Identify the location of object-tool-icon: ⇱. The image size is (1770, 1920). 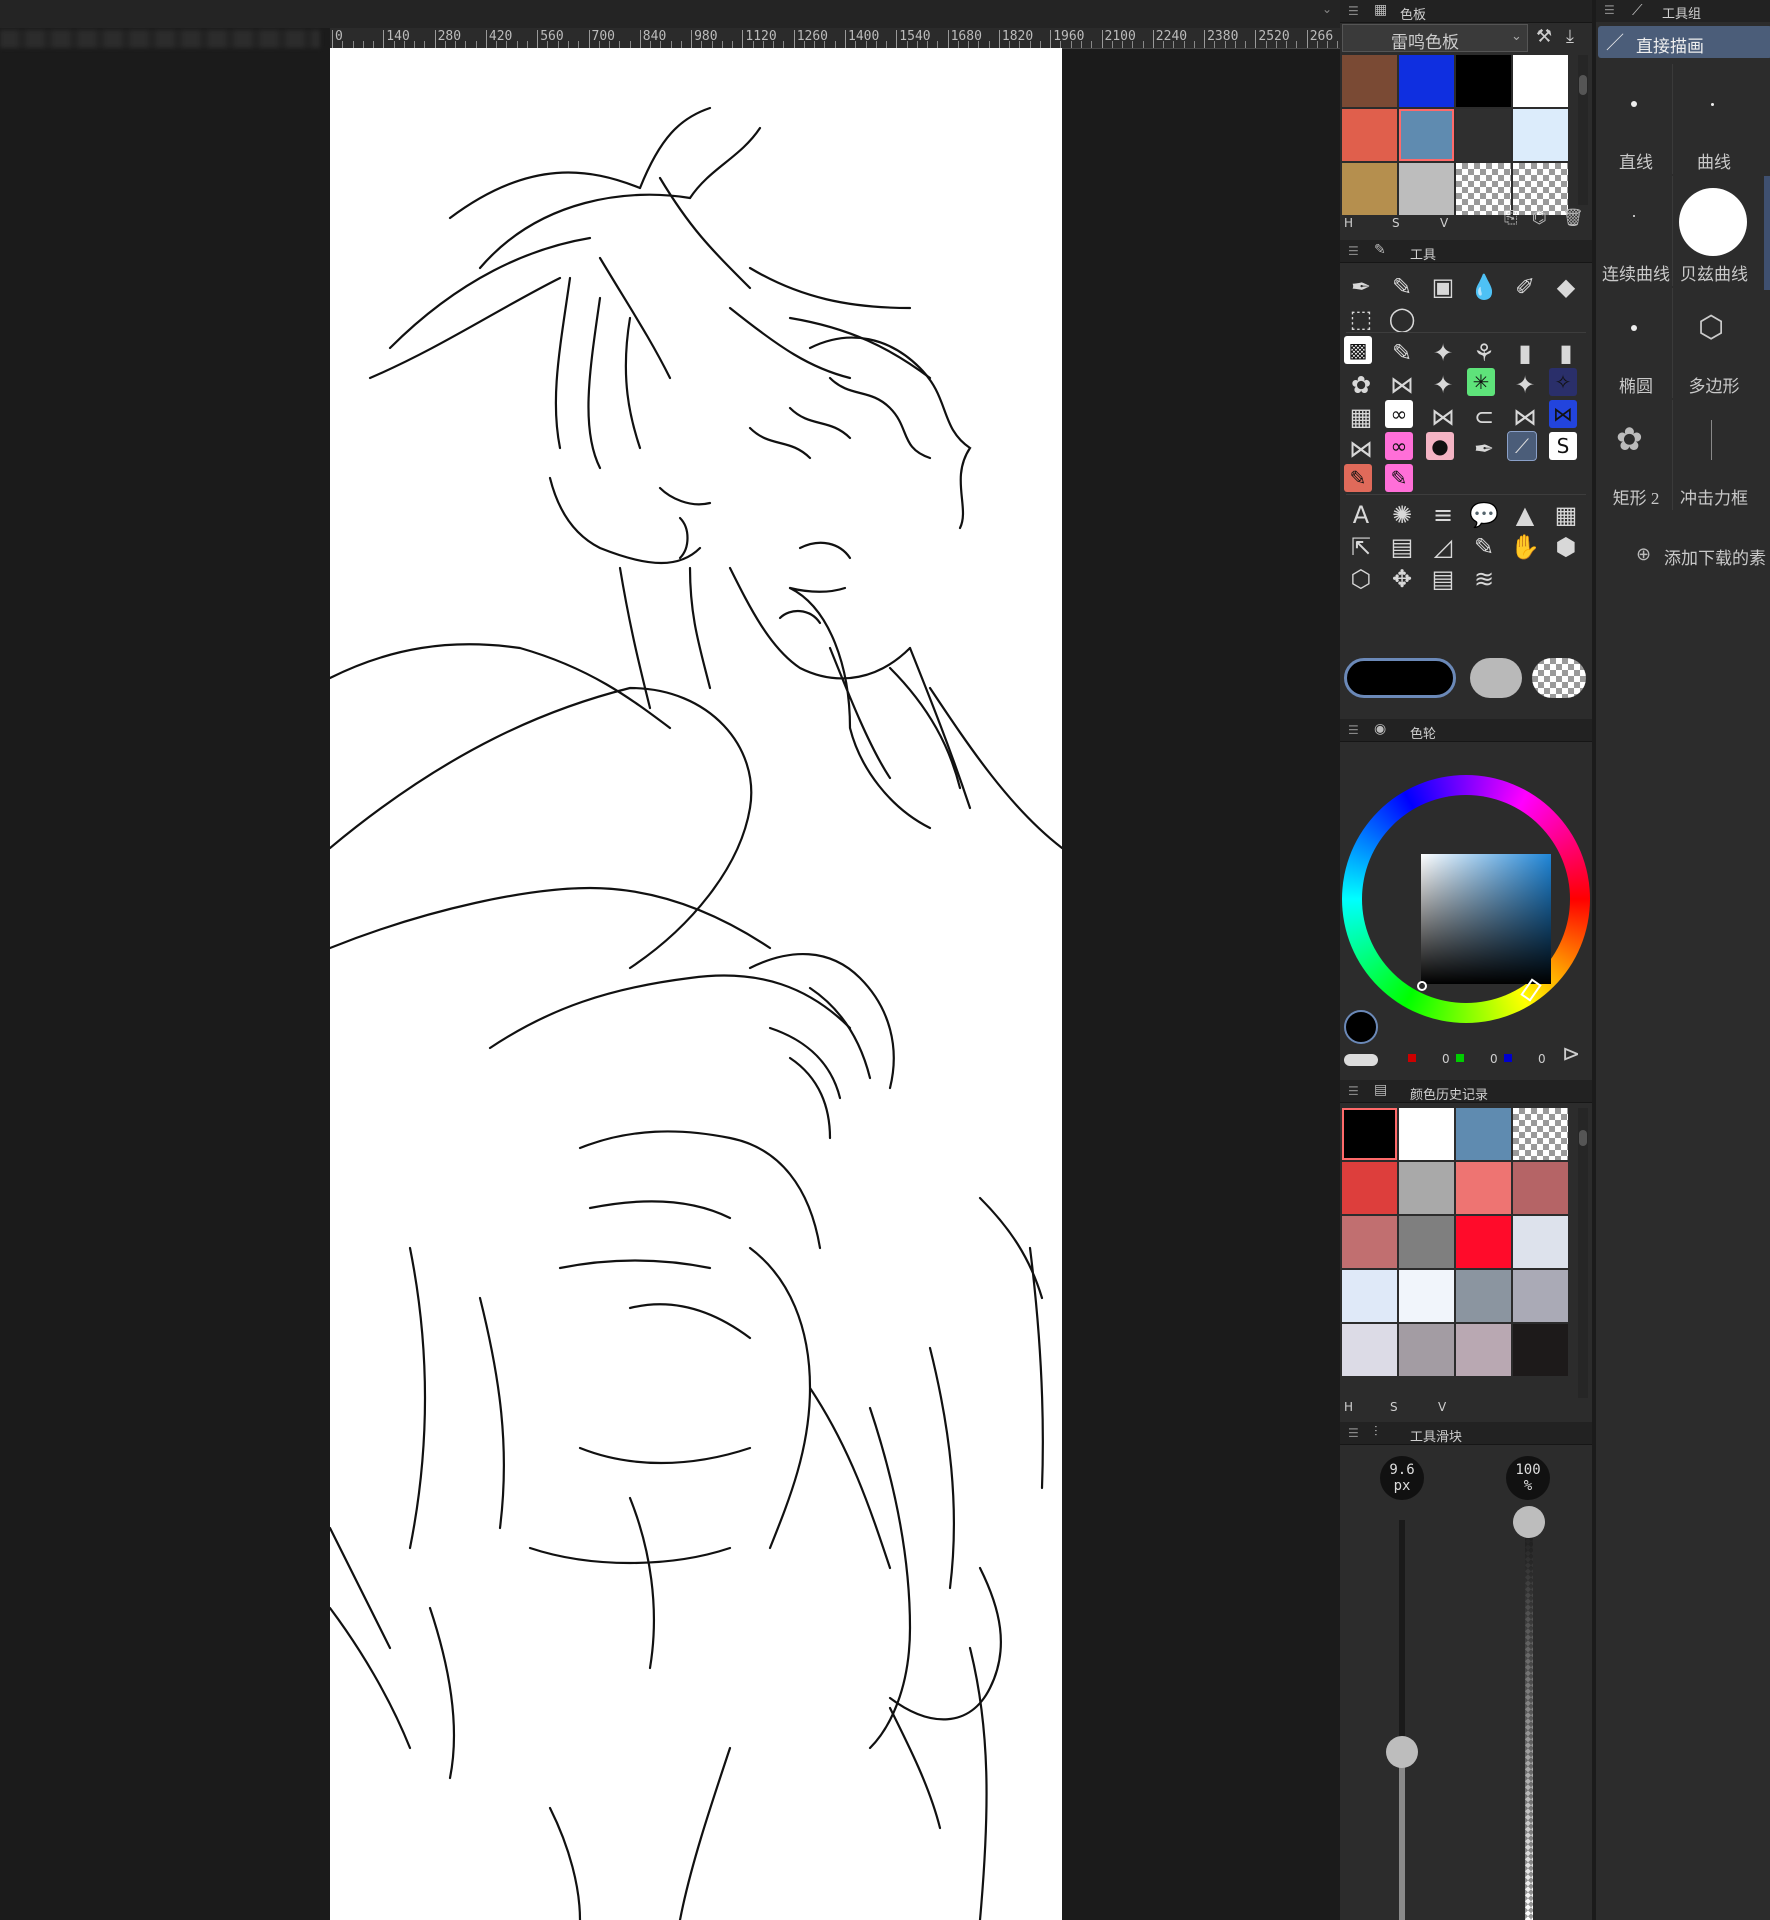
(1361, 547).